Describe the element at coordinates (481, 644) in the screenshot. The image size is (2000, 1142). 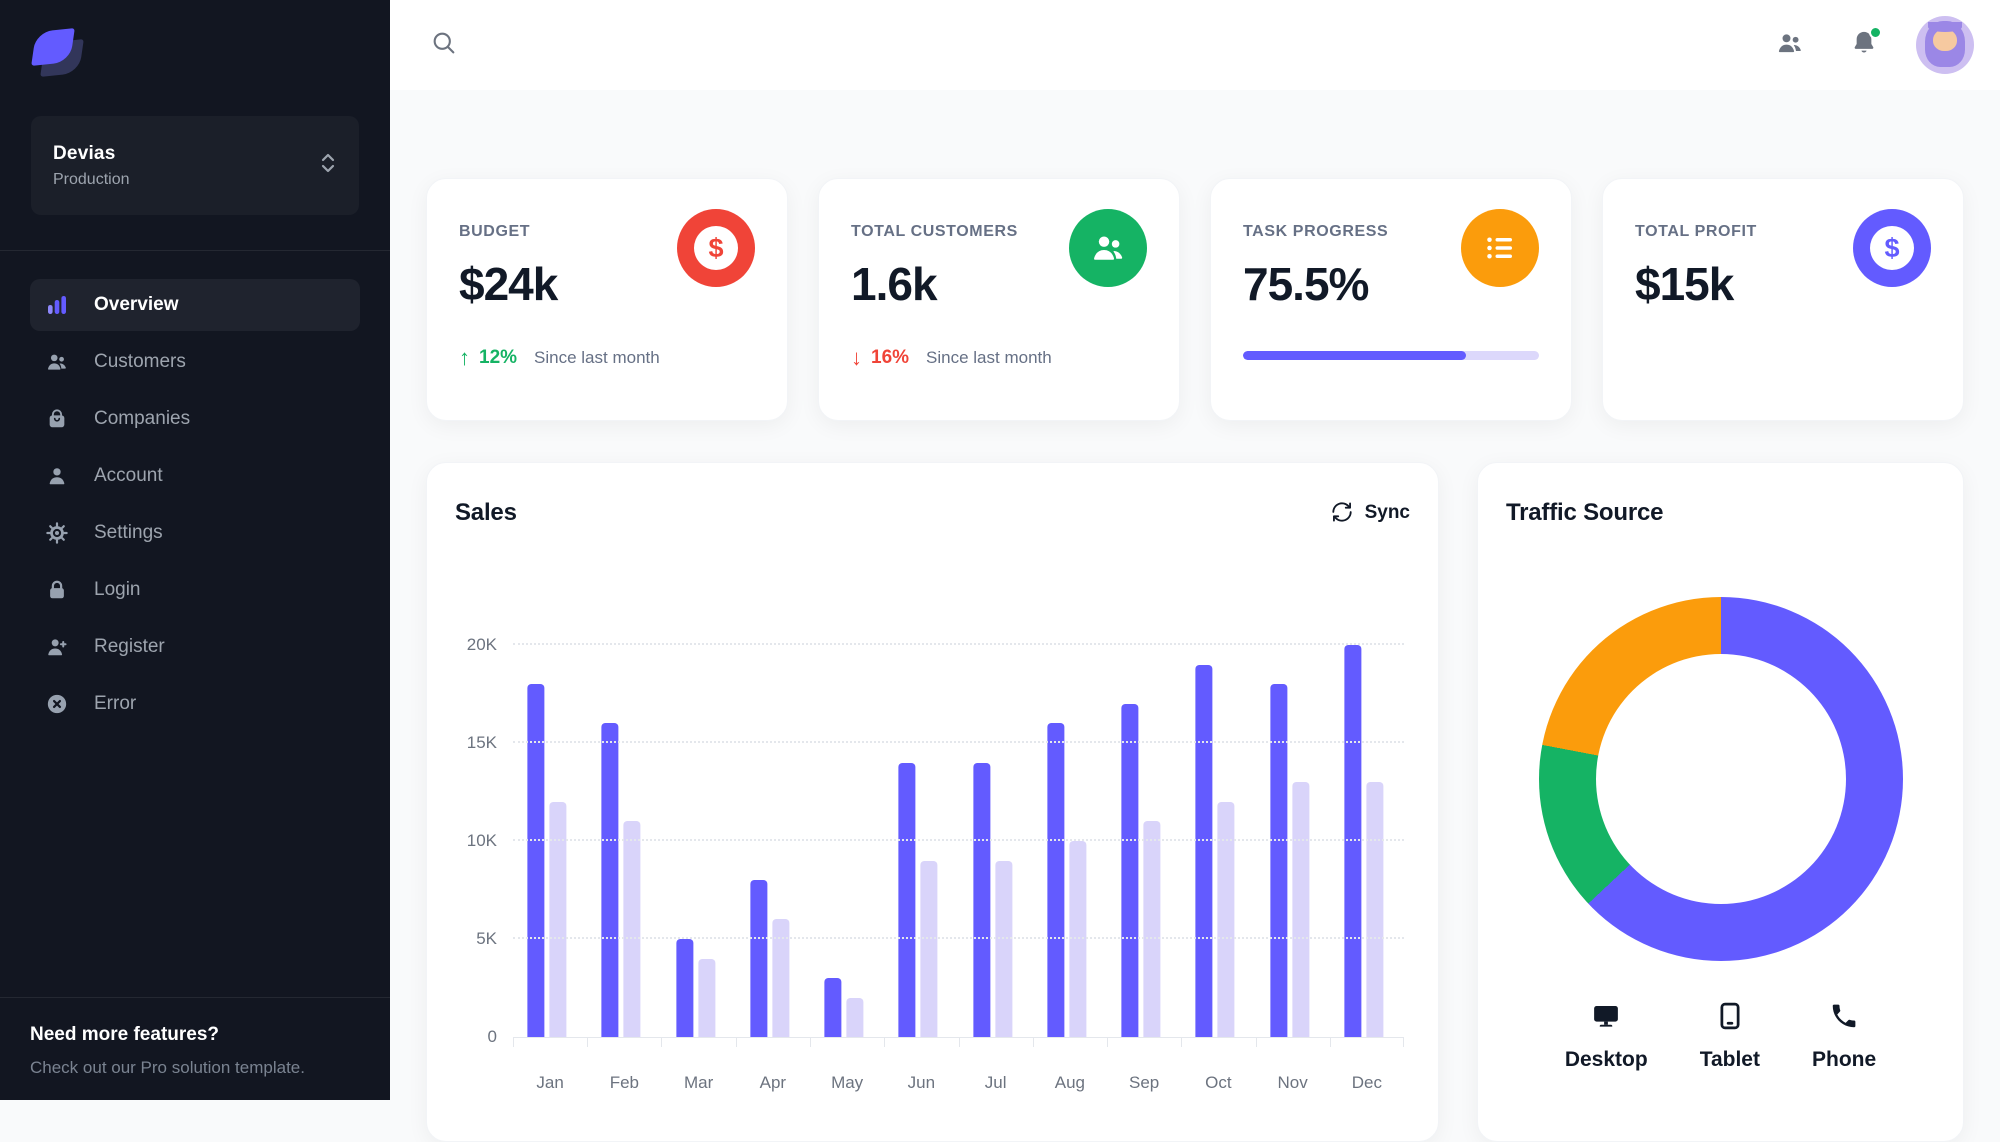
I see `y-axis-tick-label: 20K` at that location.